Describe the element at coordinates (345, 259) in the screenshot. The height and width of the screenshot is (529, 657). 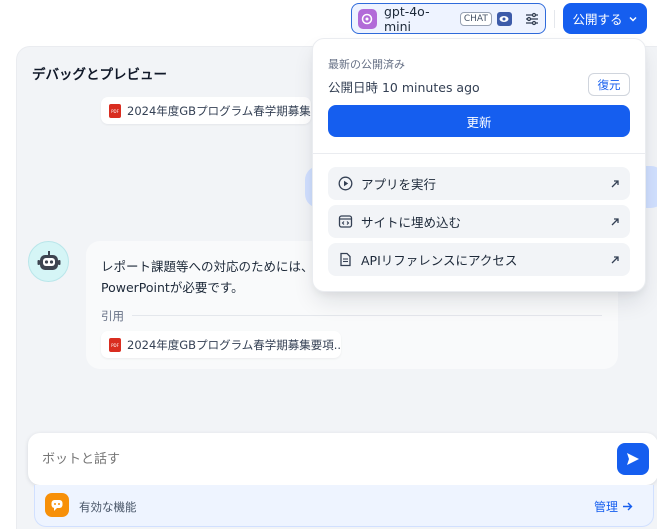
I see `document-icon` at that location.